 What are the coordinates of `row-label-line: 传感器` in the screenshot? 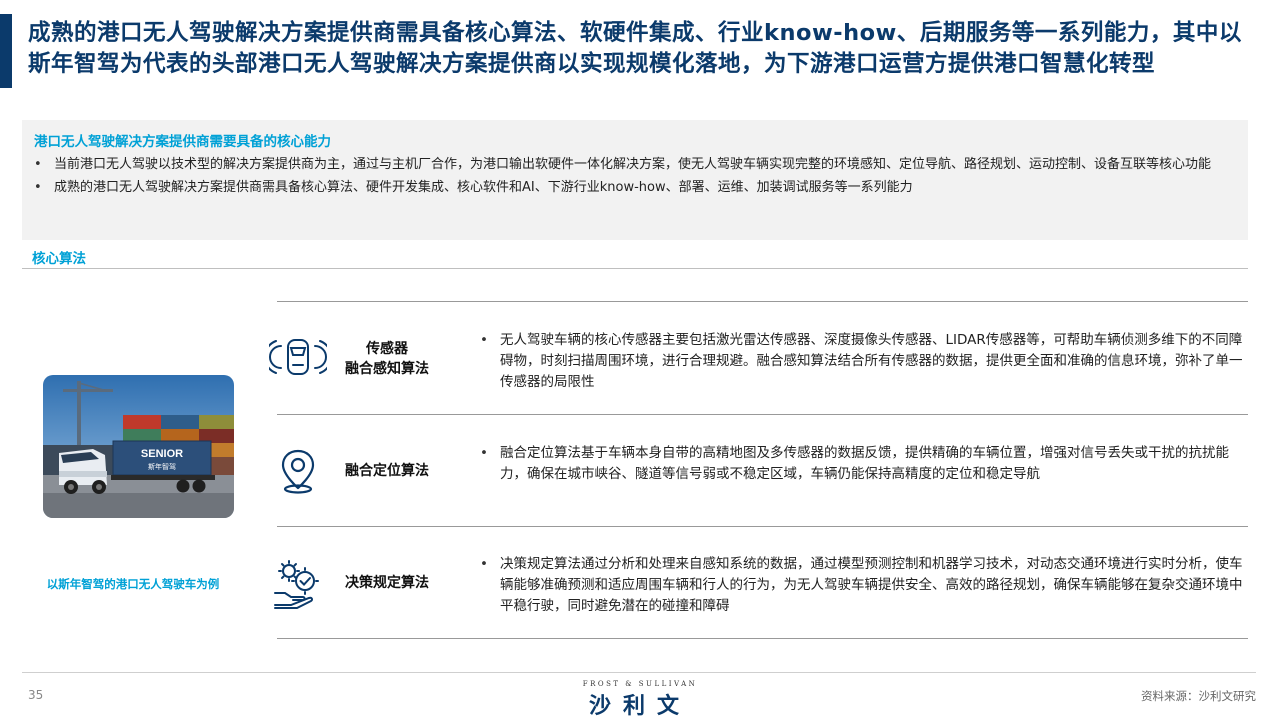 It's located at (387, 349).